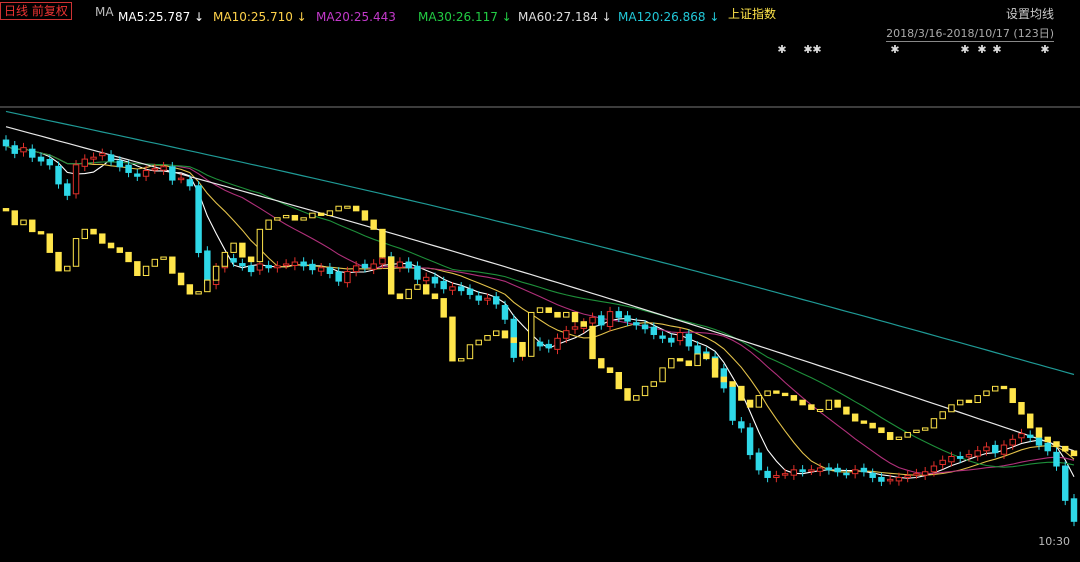  I want to click on overlay-label: 上证指数, so click(752, 13).